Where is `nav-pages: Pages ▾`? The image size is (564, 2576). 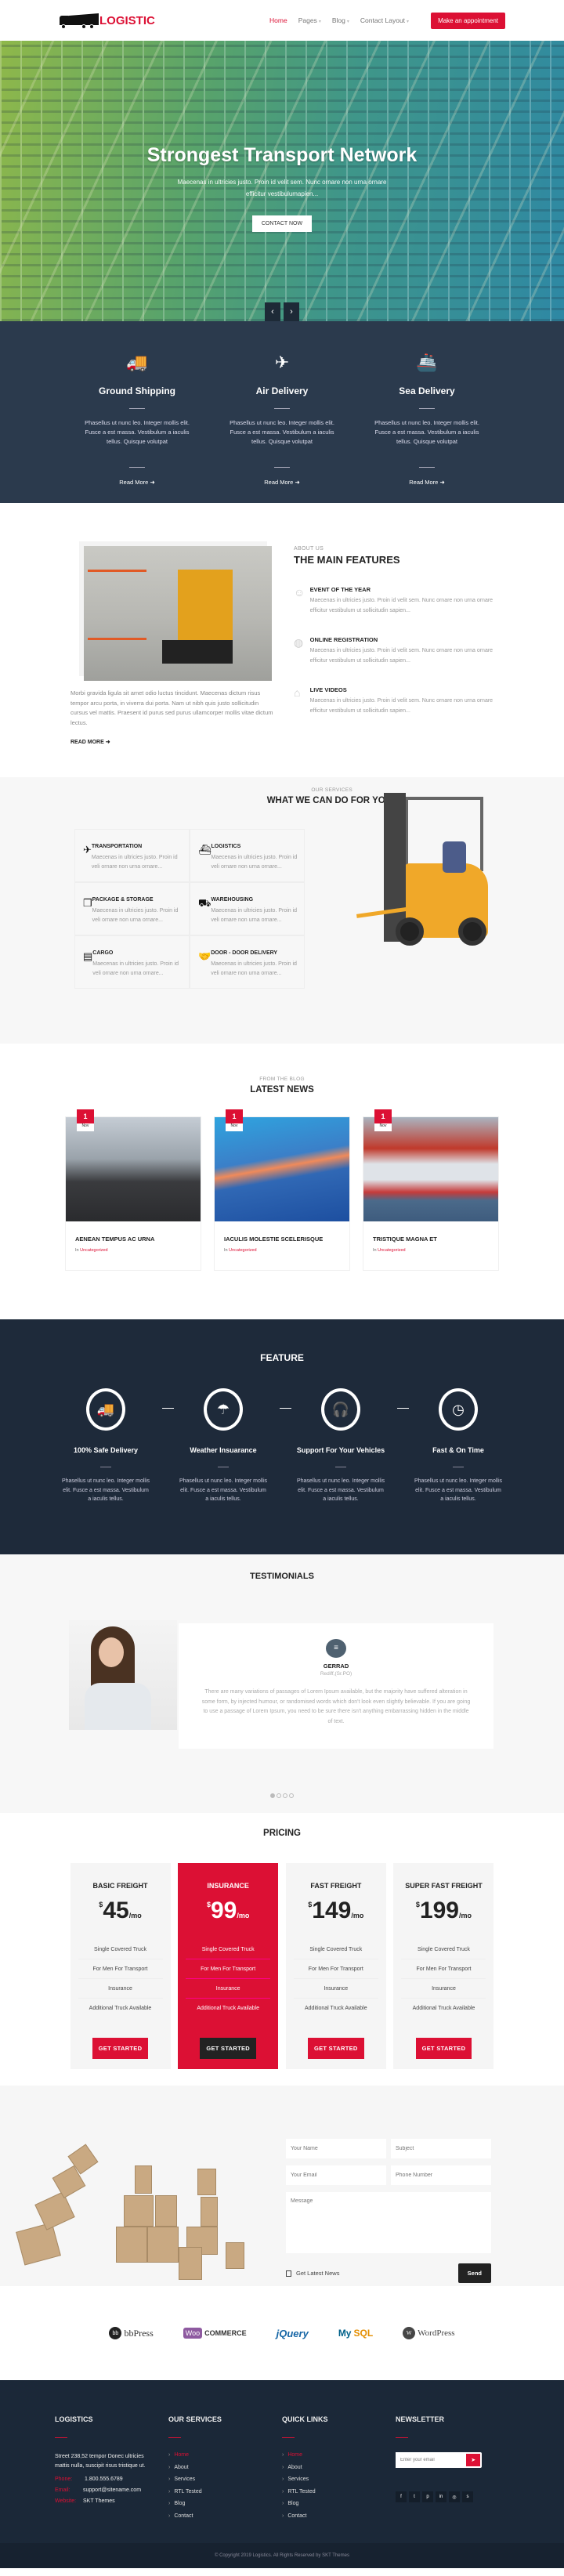 nav-pages: Pages ▾ is located at coordinates (310, 20).